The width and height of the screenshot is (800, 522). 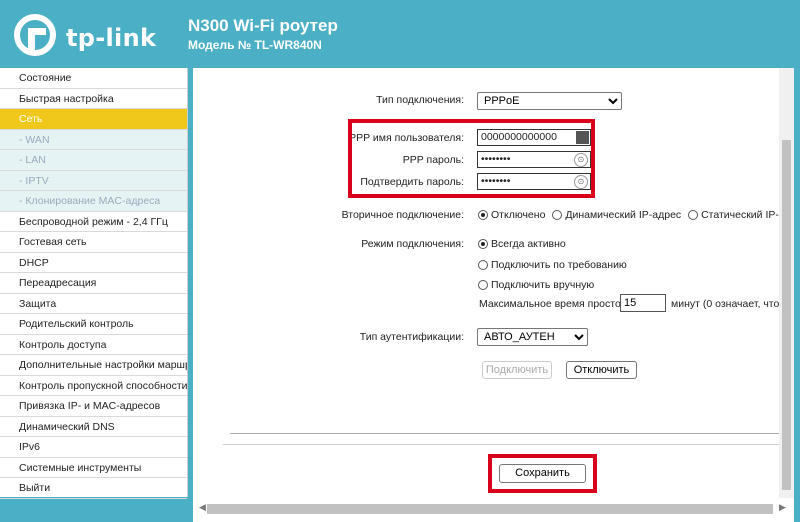 I want to click on secondary-radio-off, so click(x=483, y=215).